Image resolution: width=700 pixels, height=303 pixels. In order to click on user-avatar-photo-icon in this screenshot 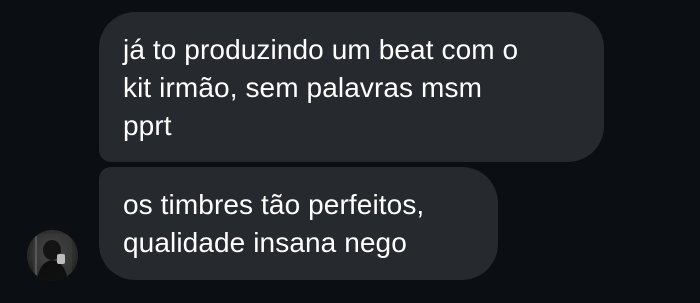, I will do `click(52, 255)`.